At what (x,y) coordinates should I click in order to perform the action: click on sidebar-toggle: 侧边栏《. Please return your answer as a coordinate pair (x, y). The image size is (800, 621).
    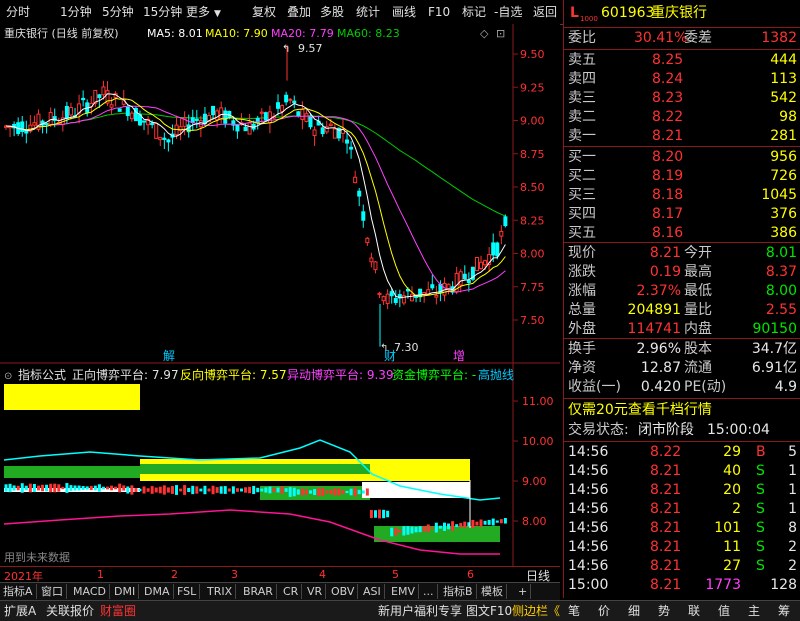
    Looking at the image, I should click on (536, 611).